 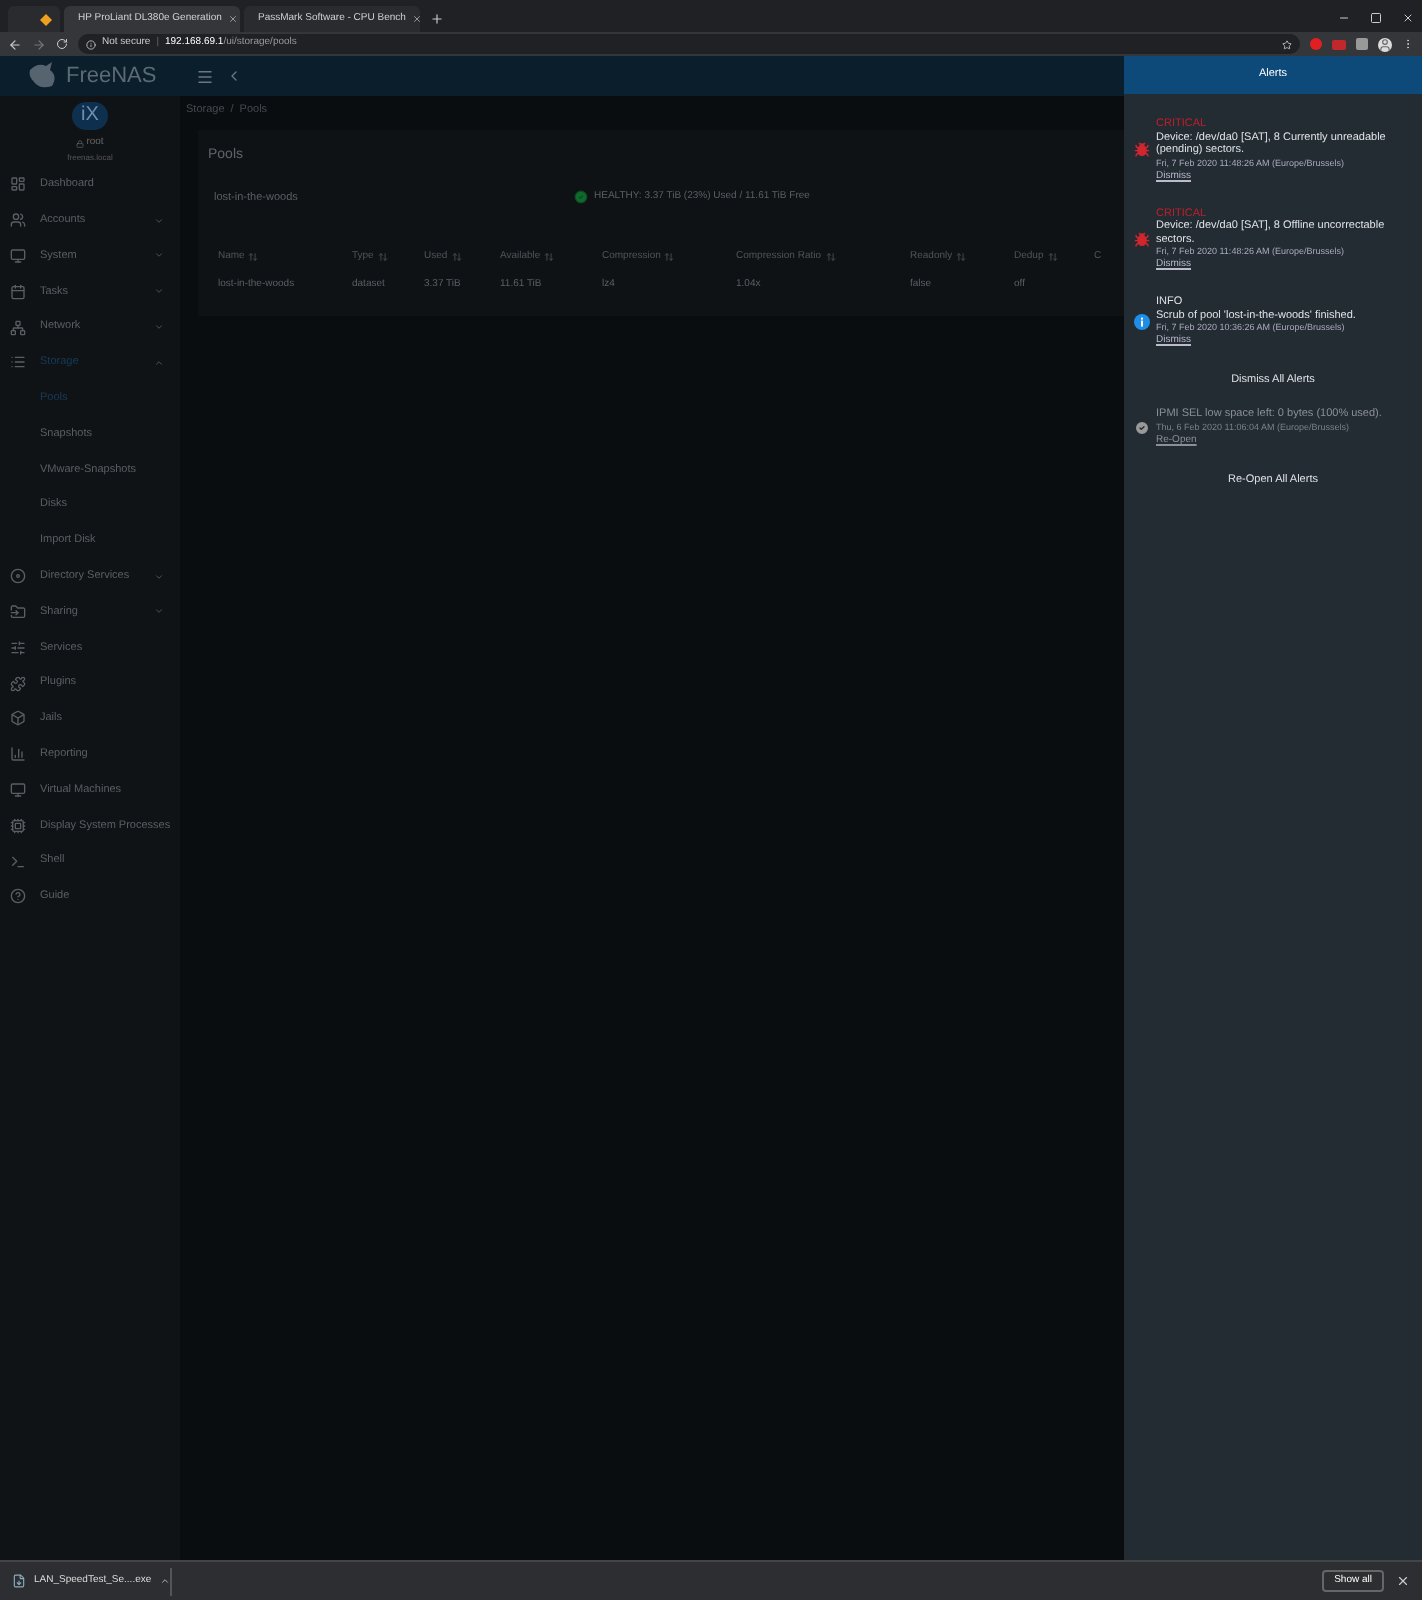 What do you see at coordinates (90, 116) in the screenshot?
I see `ix-logo: iX` at bounding box center [90, 116].